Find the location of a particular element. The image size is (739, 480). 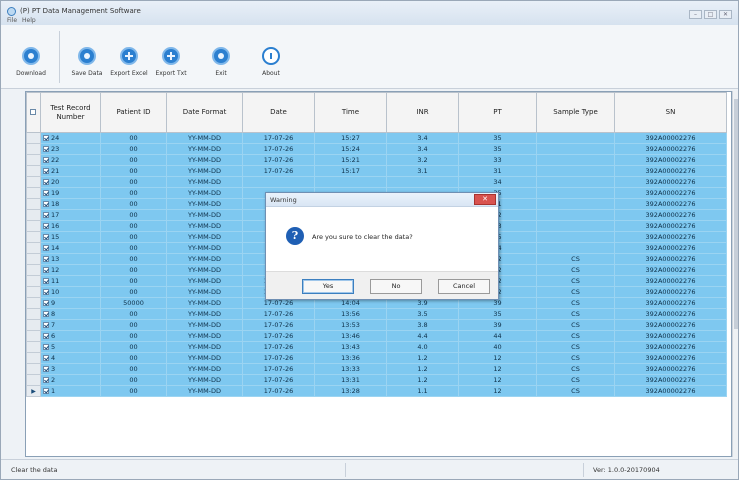

select-all-header is located at coordinates (33, 112).